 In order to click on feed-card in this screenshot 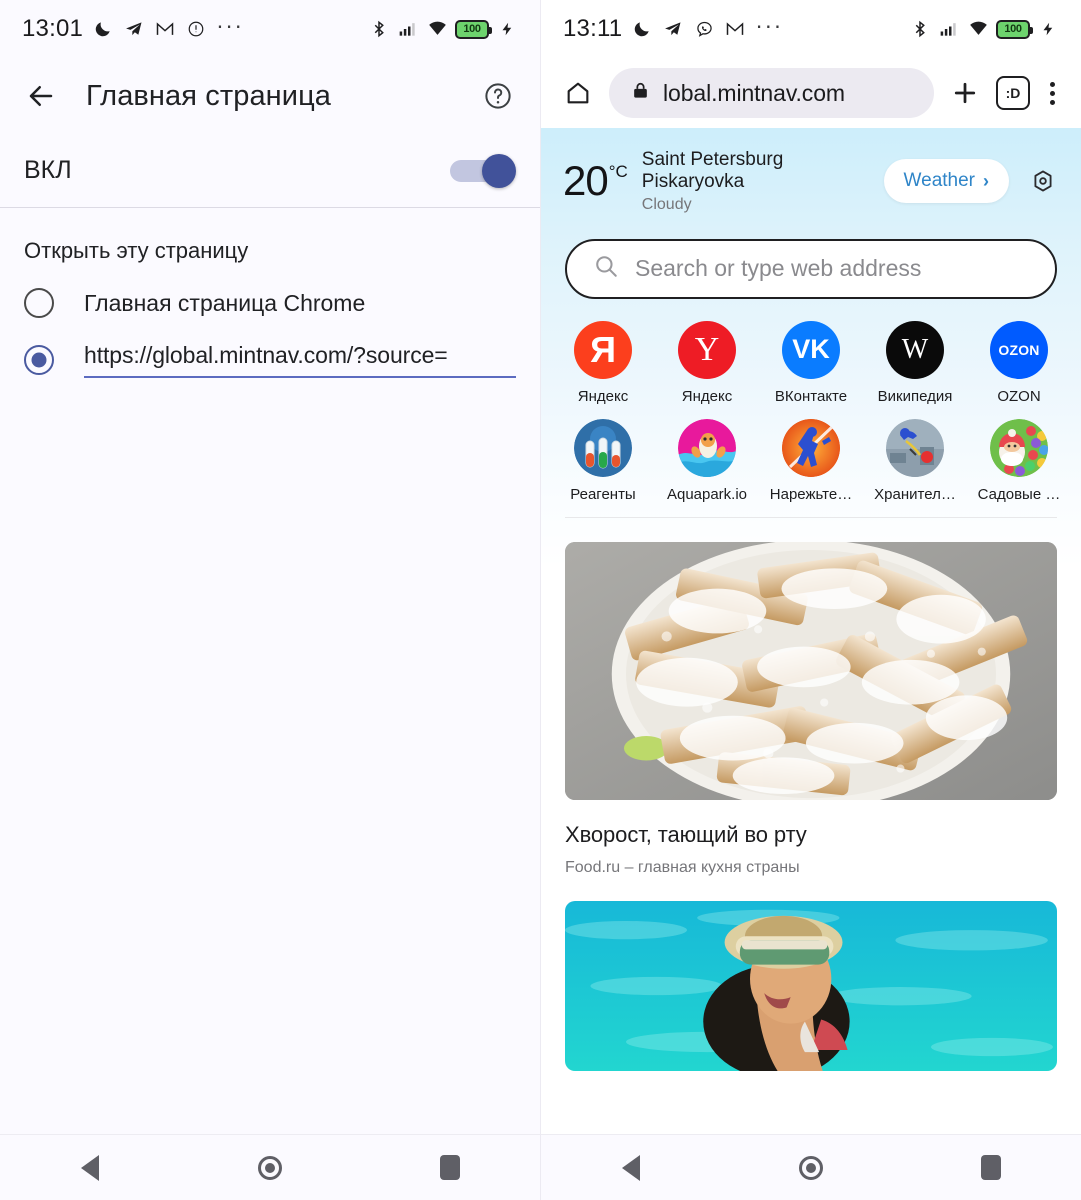, I will do `click(811, 985)`.